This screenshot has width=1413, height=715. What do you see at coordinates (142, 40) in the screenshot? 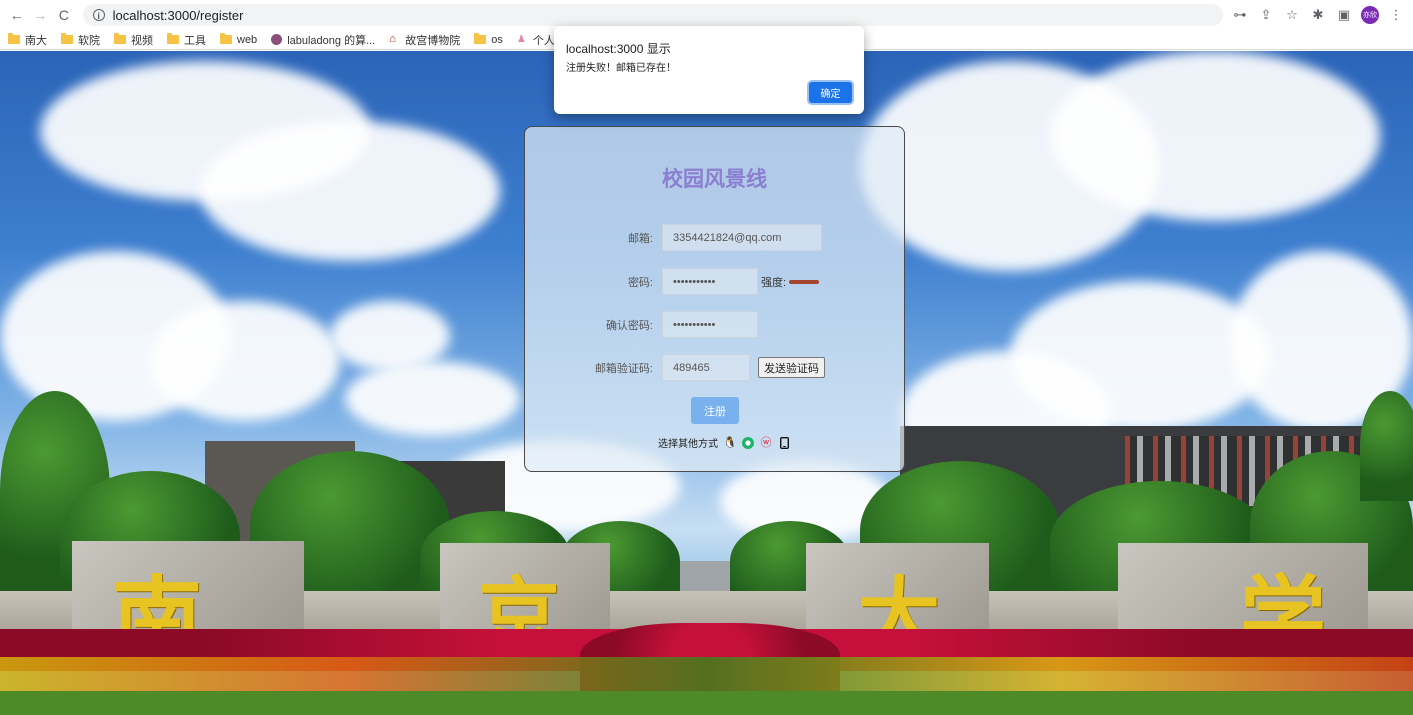
I see `bookmark-label: 视频` at bounding box center [142, 40].